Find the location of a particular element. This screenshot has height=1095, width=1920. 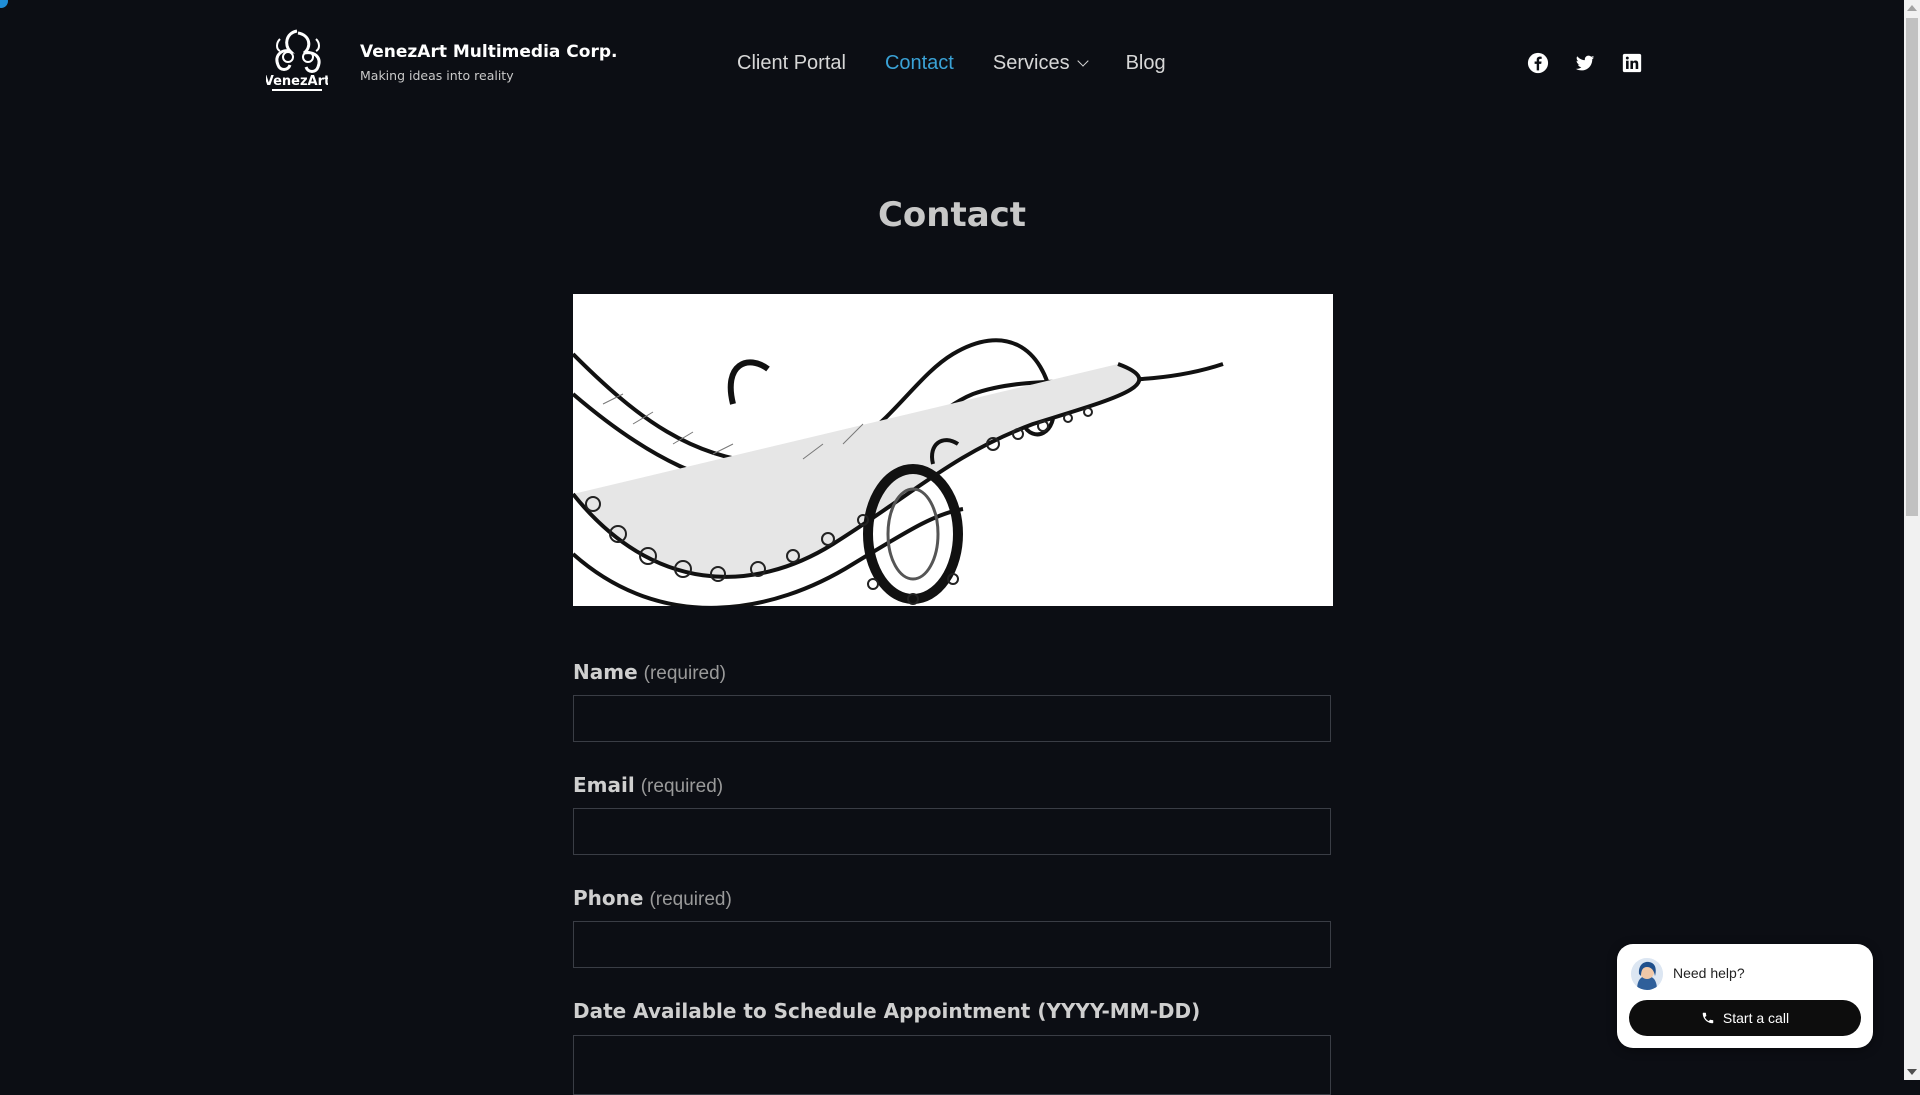

logo-wordmark: VenezArt is located at coordinates (297, 81).